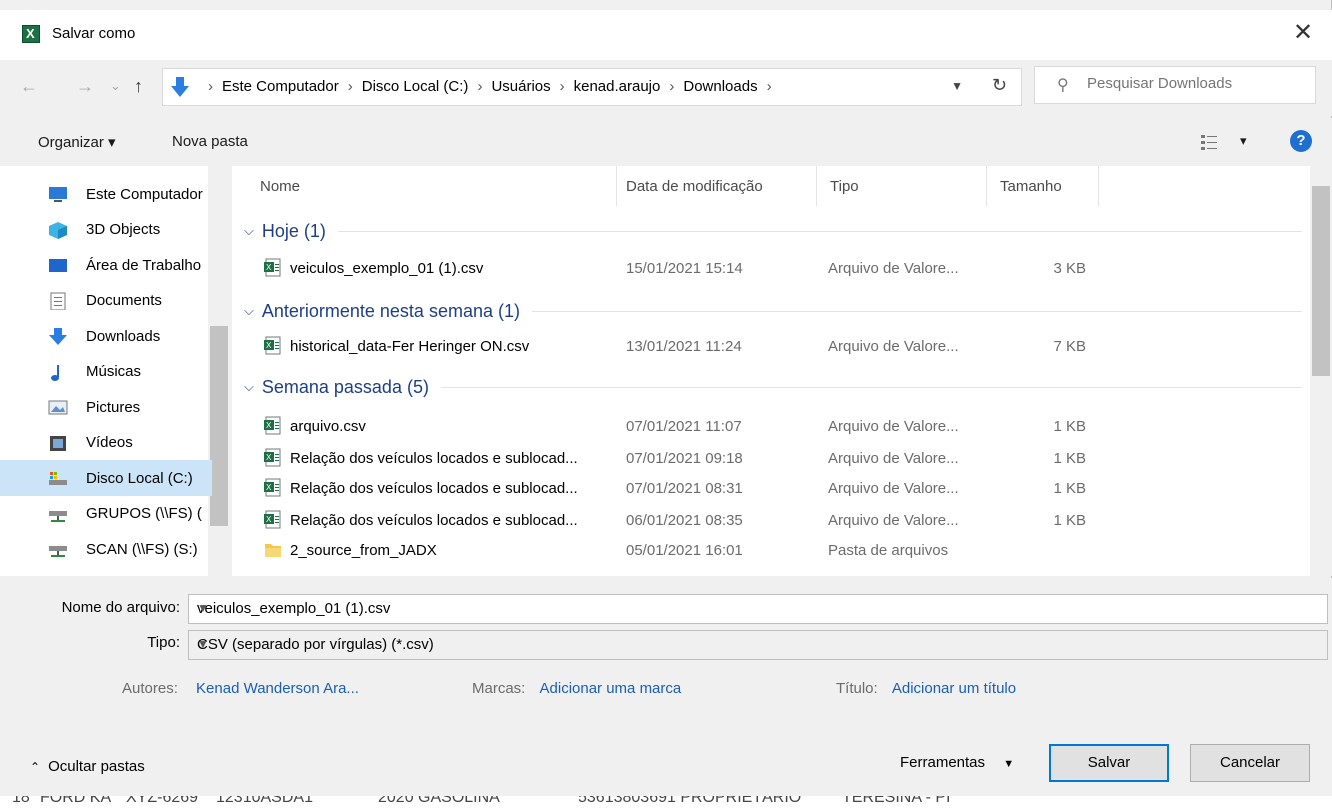  I want to click on sidebar-item: Músicas, so click(106, 372).